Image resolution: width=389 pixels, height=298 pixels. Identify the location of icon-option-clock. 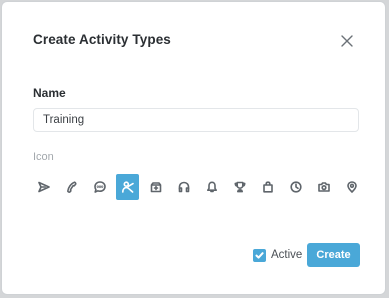
(295, 187).